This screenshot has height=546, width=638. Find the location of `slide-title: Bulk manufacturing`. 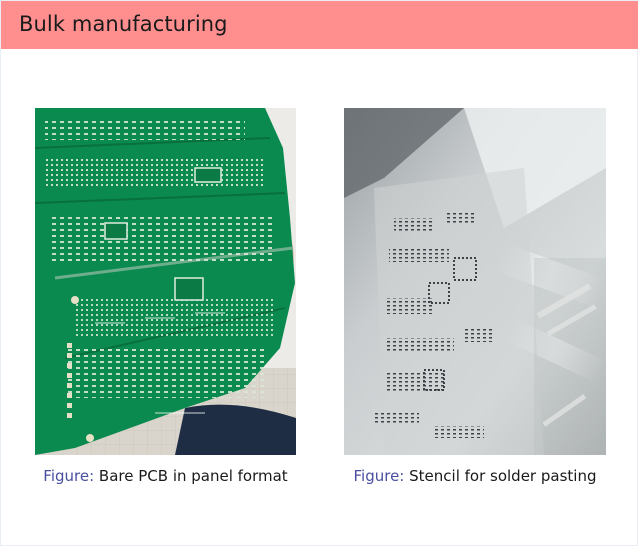

slide-title: Bulk manufacturing is located at coordinates (123, 24).